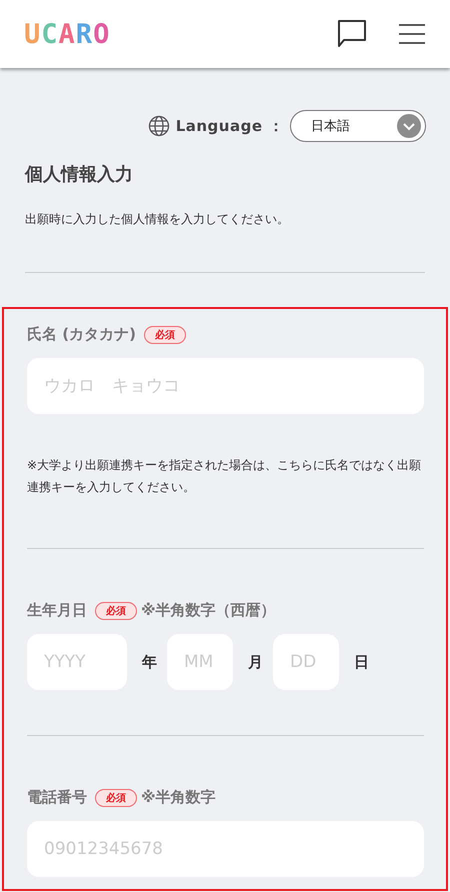 This screenshot has width=450, height=892. What do you see at coordinates (409, 126) in the screenshot?
I see `chevron-down-icon` at bounding box center [409, 126].